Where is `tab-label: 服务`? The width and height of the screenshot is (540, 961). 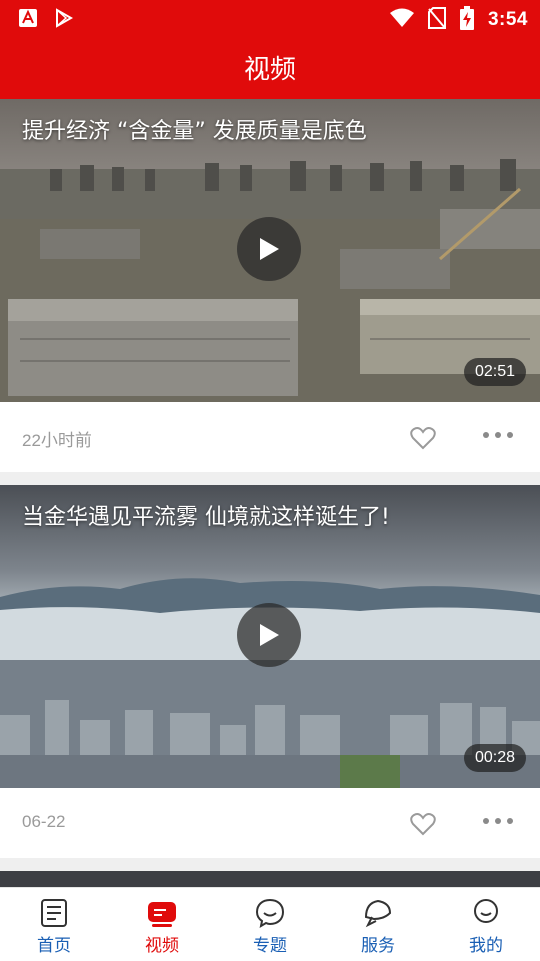
tab-label: 服务 is located at coordinates (378, 946).